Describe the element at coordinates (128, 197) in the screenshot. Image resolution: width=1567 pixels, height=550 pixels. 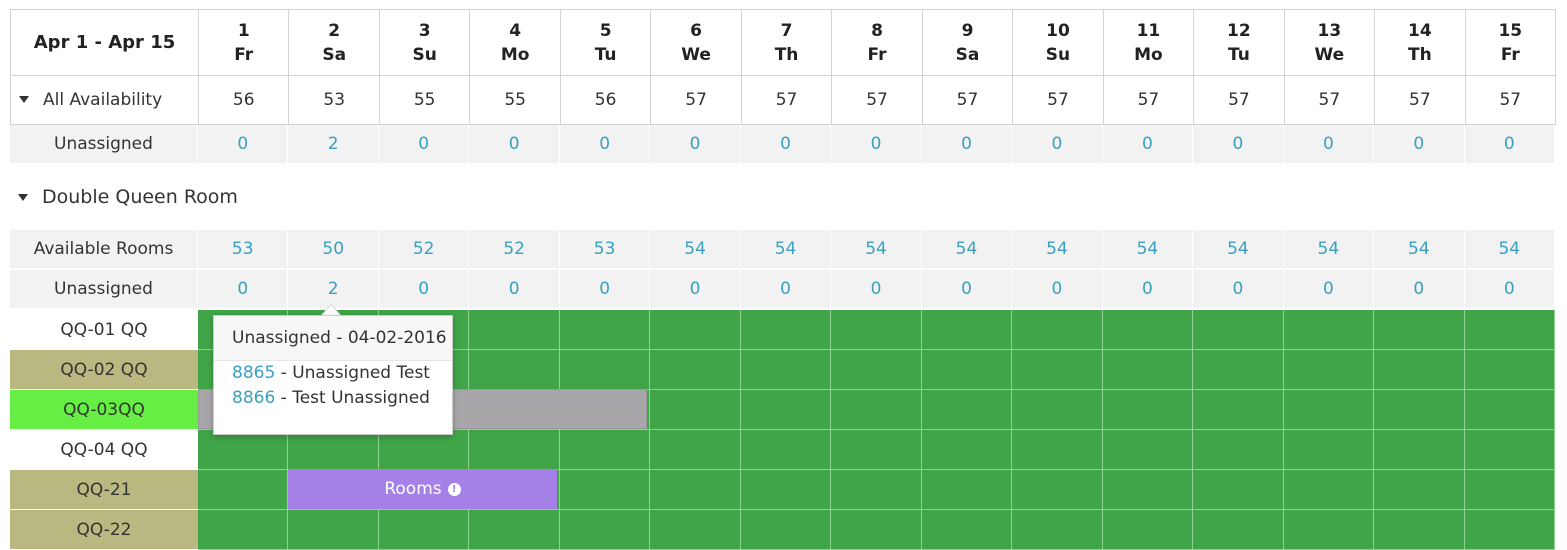
I see `room-type-section-toggle: Double Queen Room` at that location.